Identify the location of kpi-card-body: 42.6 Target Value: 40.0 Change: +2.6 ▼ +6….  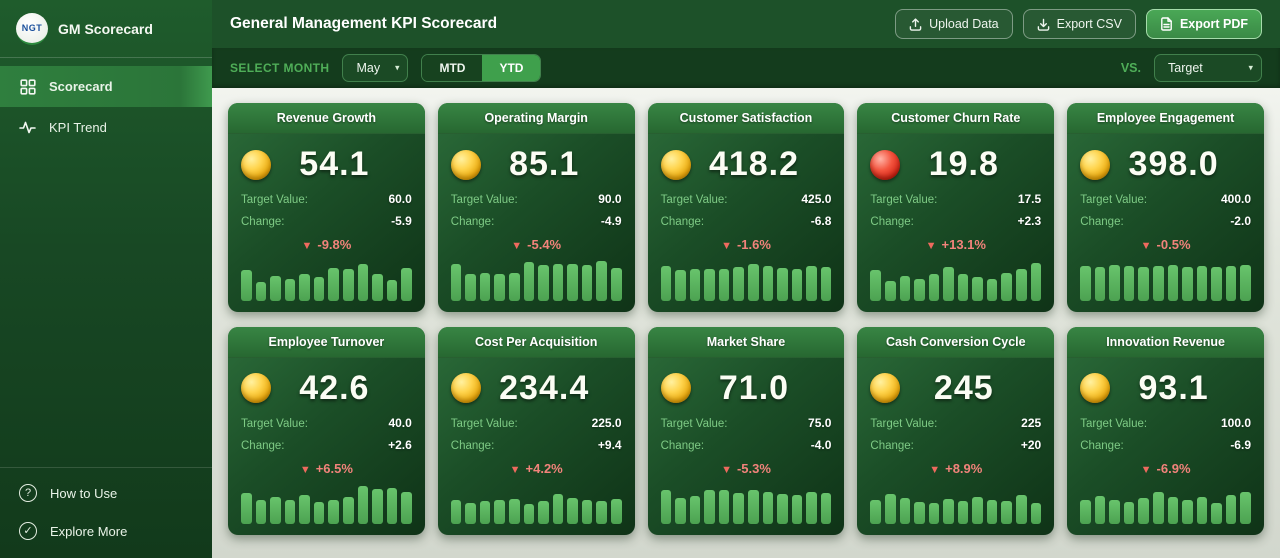
(326, 447).